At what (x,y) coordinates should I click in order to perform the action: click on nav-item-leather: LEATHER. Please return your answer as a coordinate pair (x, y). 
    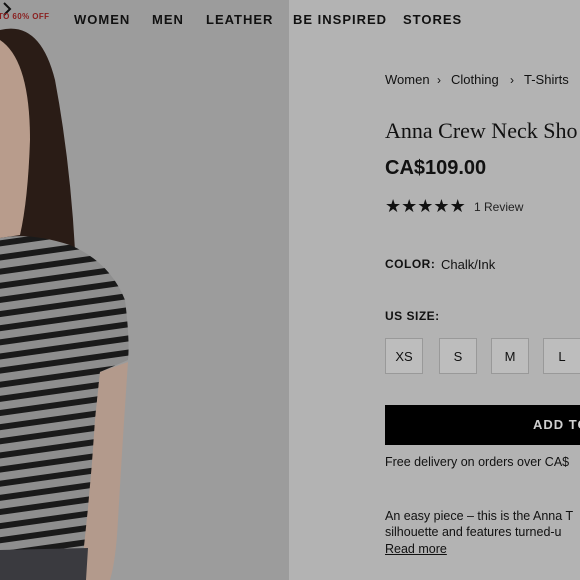
    Looking at the image, I should click on (239, 19).